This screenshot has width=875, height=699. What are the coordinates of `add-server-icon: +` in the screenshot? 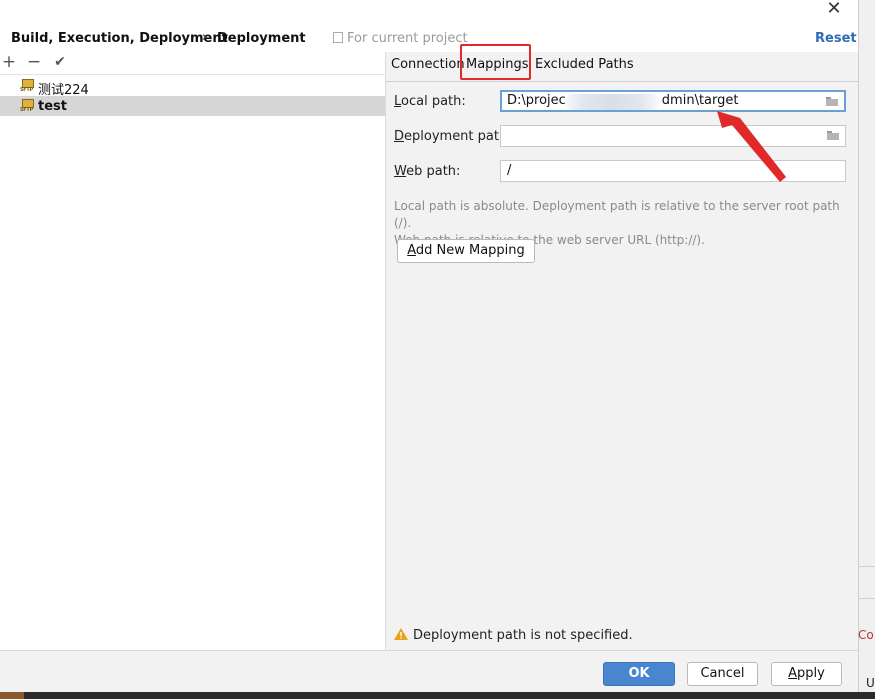 It's located at (9, 62).